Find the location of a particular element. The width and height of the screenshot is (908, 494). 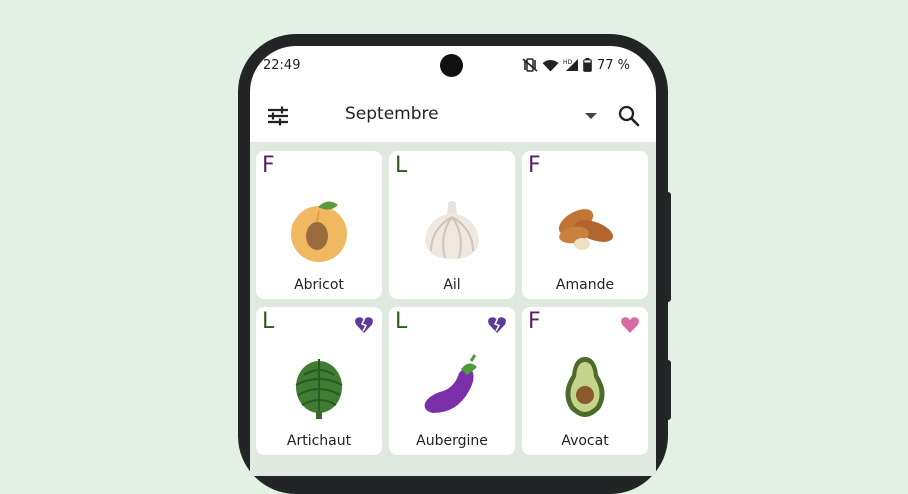

produce-card: F Abricot is located at coordinates (319, 225).